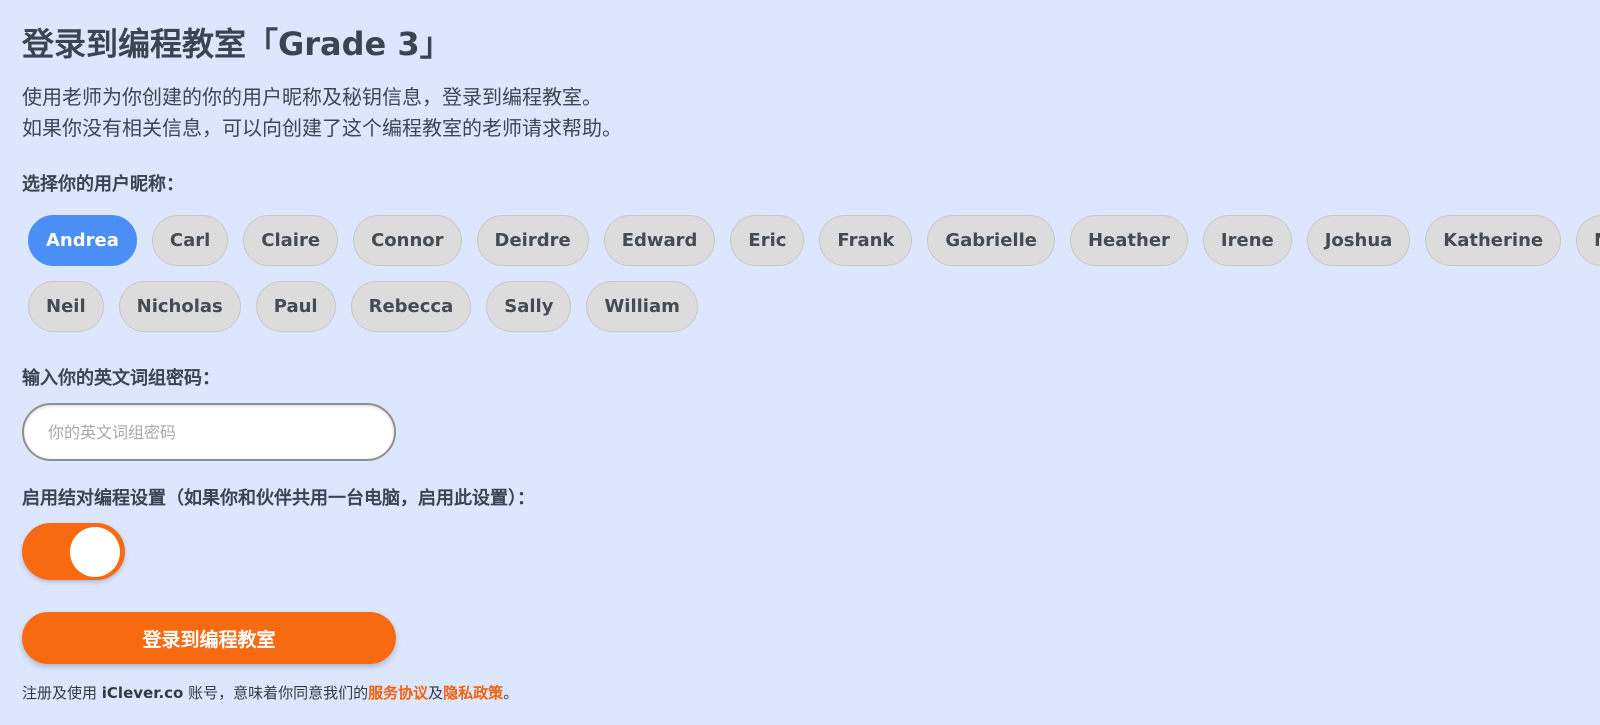 The image size is (1600, 725). What do you see at coordinates (312, 97) in the screenshot?
I see `intro-line-1: 使用老师为你创建的你的用户昵称及秘钥信息，登录到编程教室。` at bounding box center [312, 97].